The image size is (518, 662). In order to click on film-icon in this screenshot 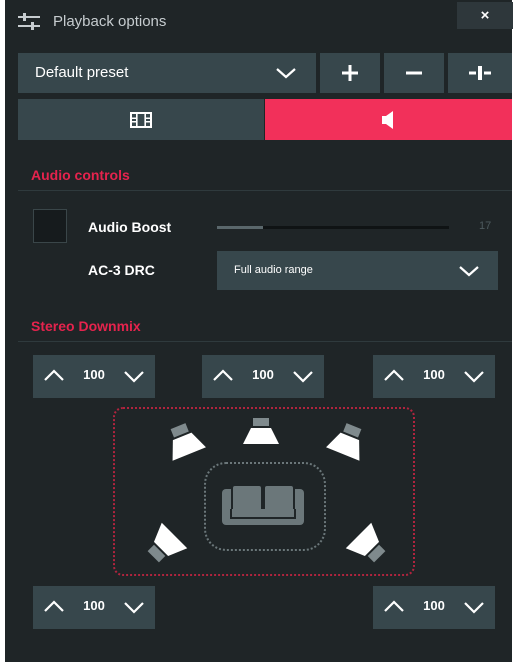, I will do `click(141, 119)`.